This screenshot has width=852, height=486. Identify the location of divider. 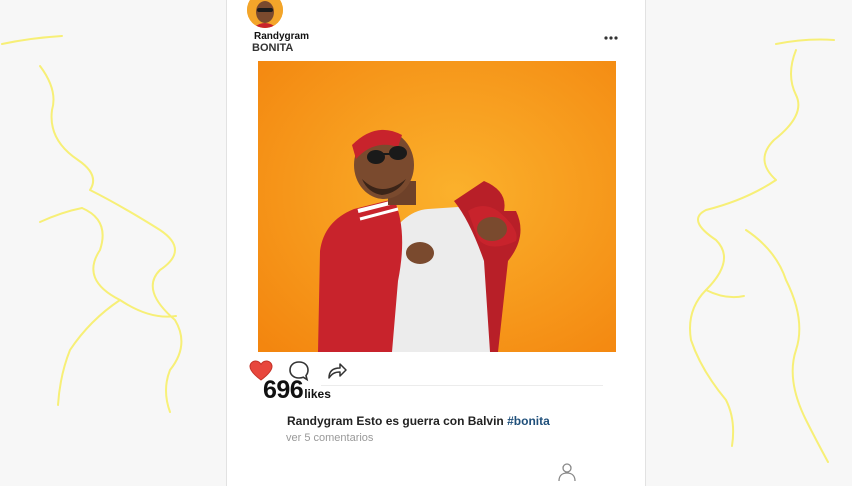
(462, 385).